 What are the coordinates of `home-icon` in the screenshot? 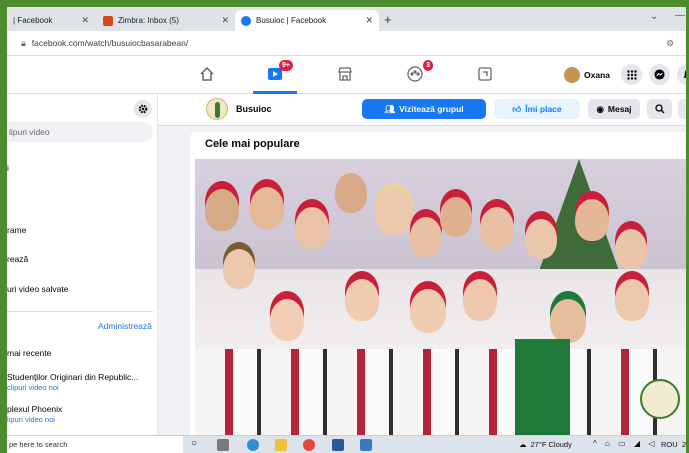 It's located at (207, 74).